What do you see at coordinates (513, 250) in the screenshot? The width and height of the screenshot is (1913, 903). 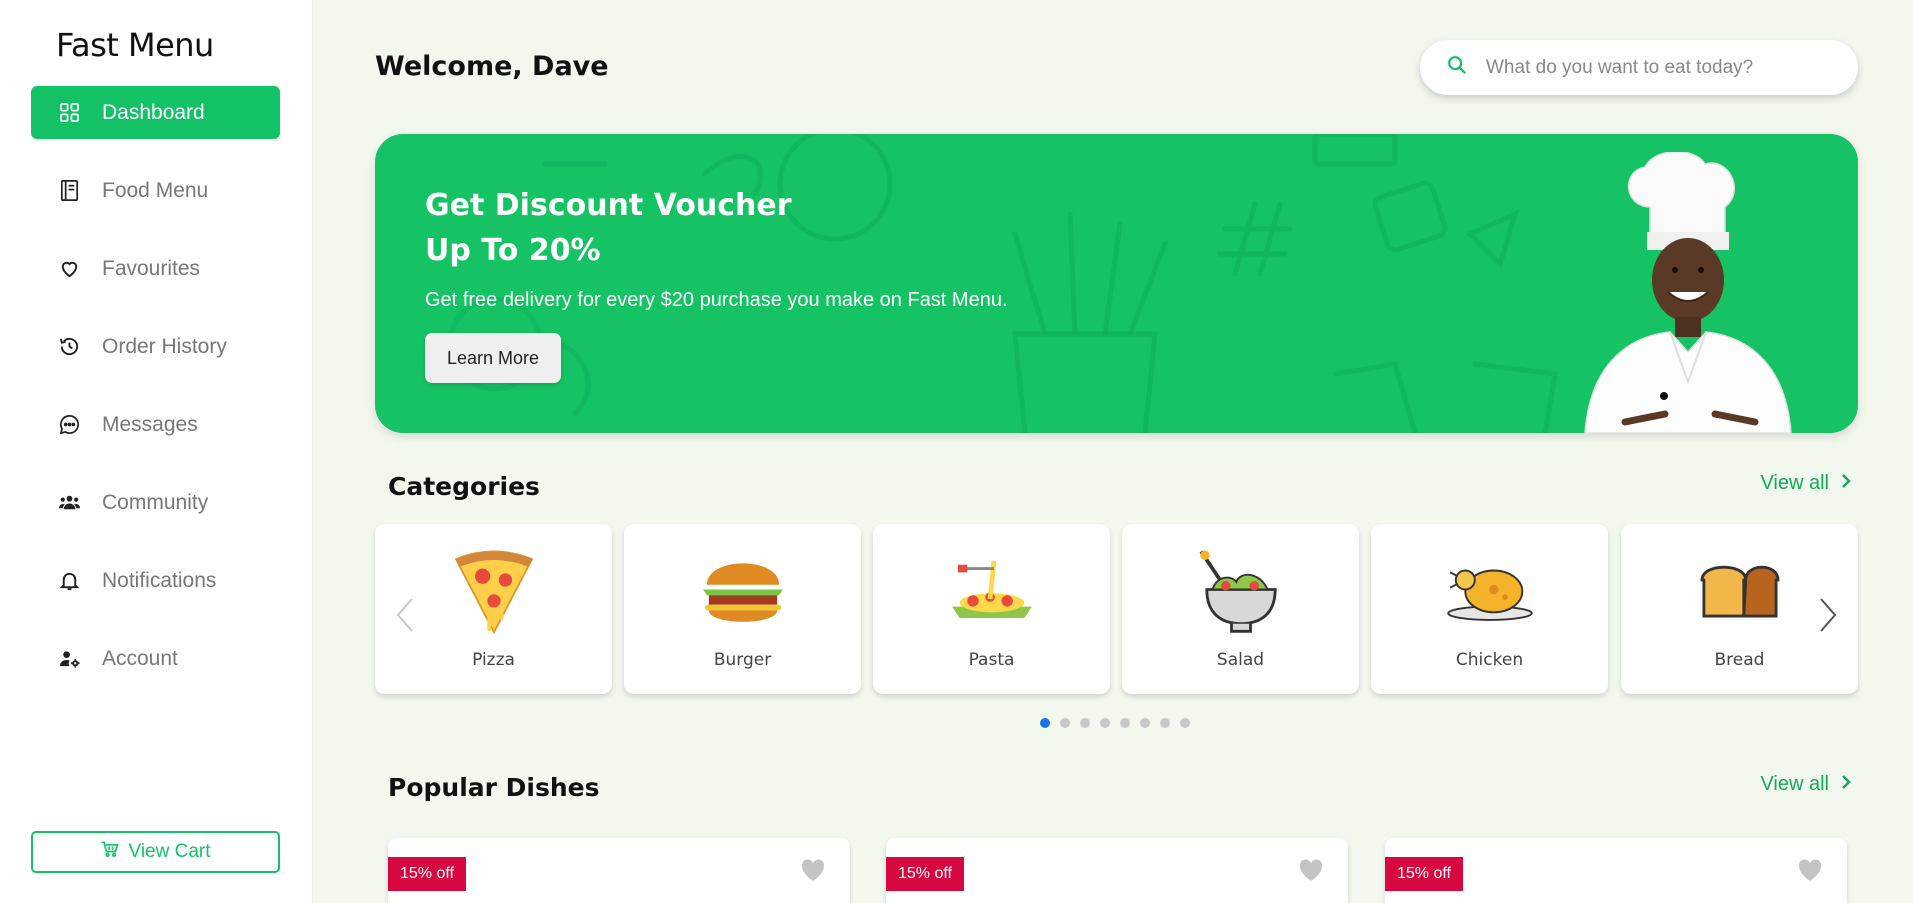 I see `banner-title-line2: Up To 20%` at bounding box center [513, 250].